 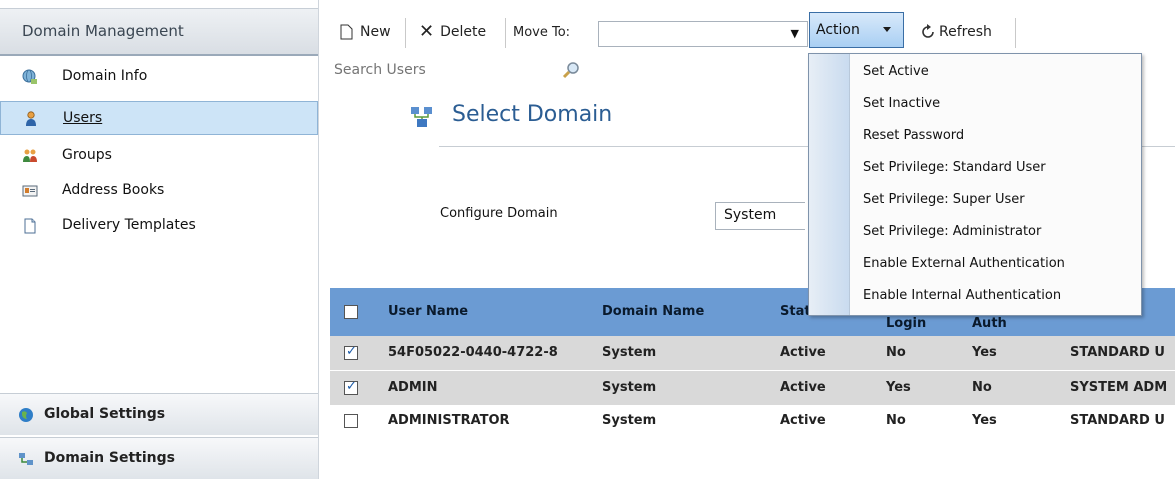 I want to click on refresh-button: Refresh, so click(x=955, y=32).